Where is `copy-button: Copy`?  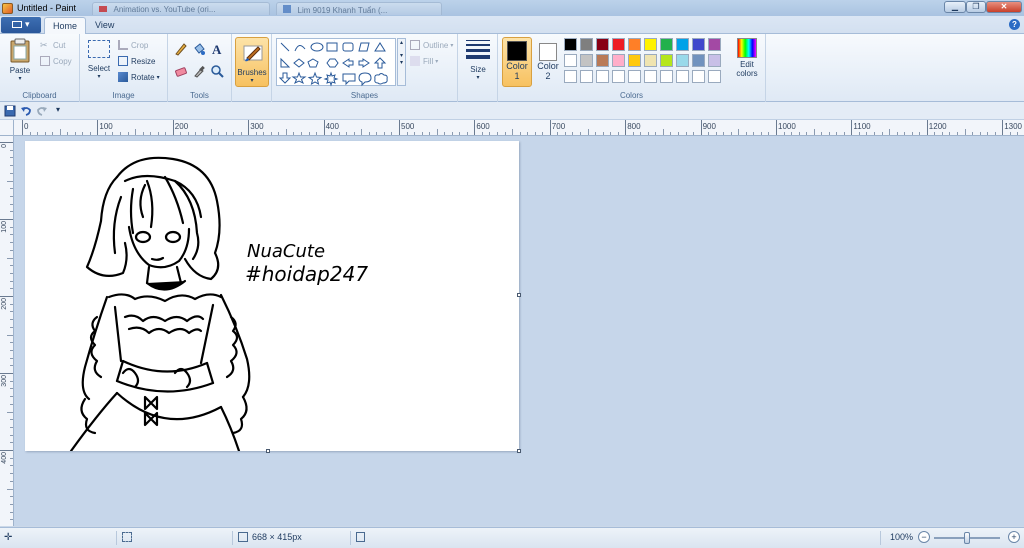
copy-button: Copy is located at coordinates (56, 61).